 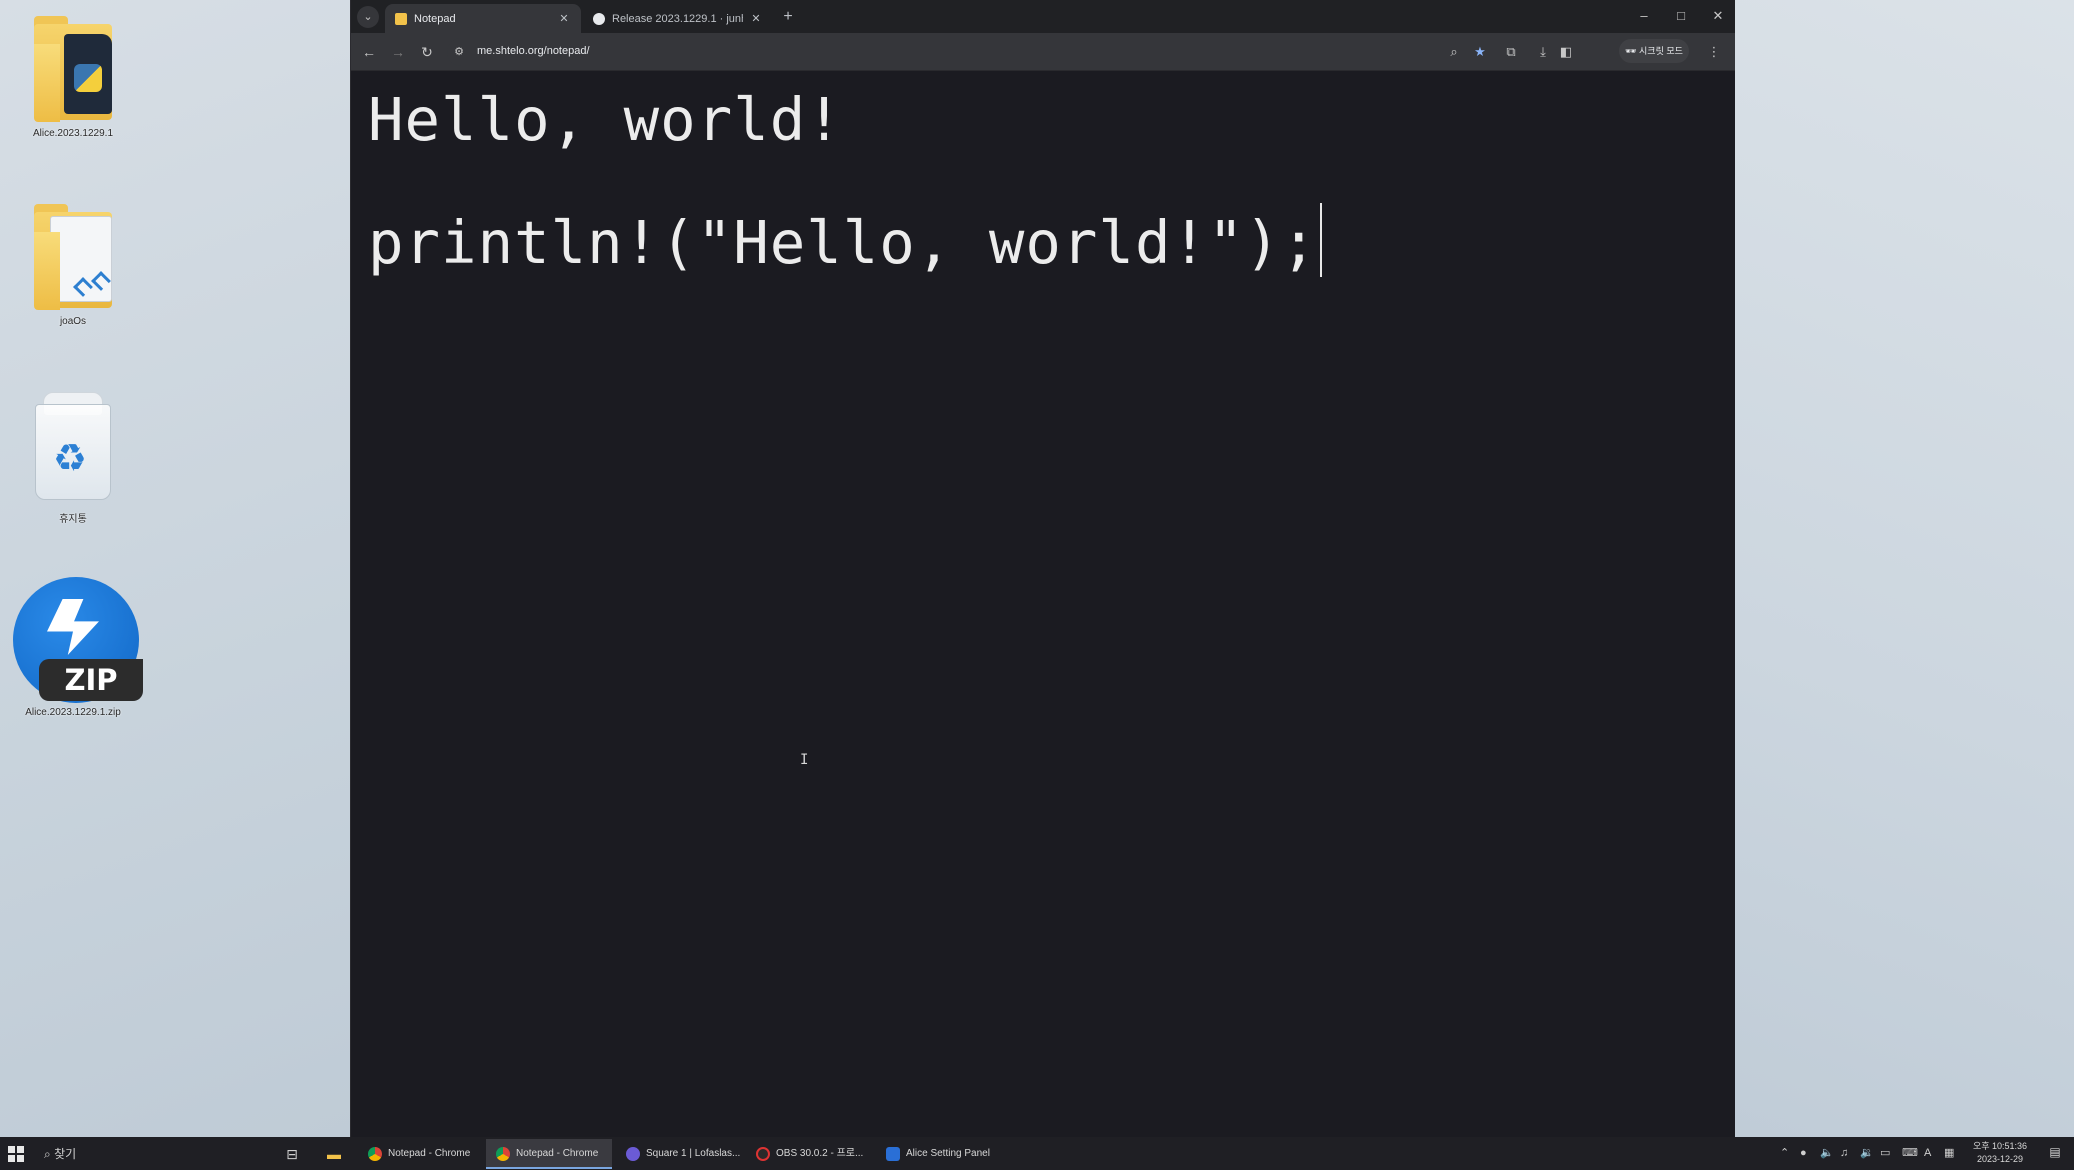 What do you see at coordinates (73, 133) in the screenshot?
I see `desktop-icon-label: Alice.2023.1229.1` at bounding box center [73, 133].